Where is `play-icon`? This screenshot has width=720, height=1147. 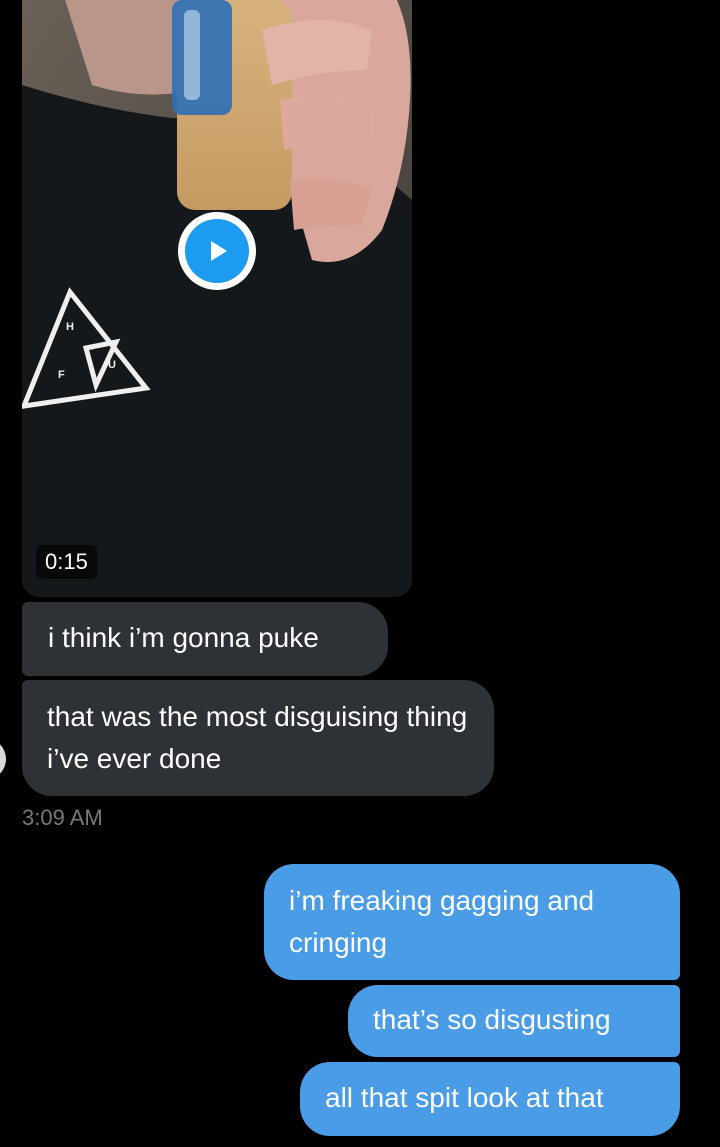
play-icon is located at coordinates (219, 251).